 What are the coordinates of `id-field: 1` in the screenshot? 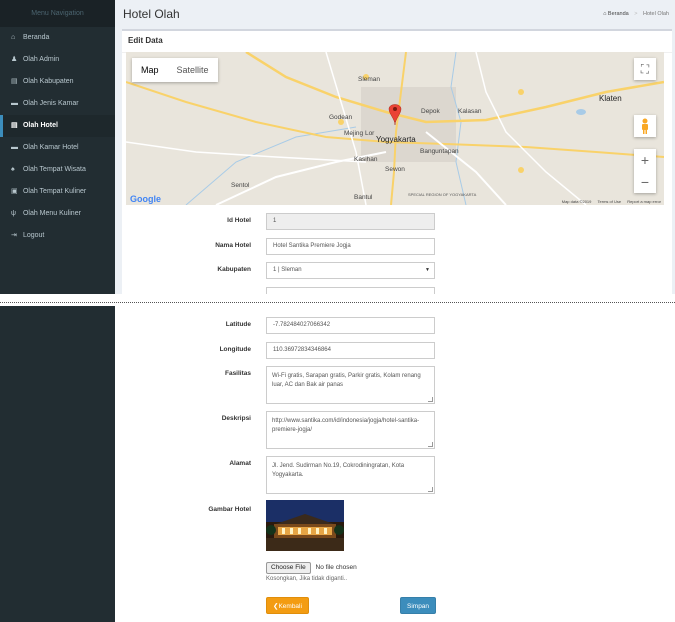 It's located at (350, 221).